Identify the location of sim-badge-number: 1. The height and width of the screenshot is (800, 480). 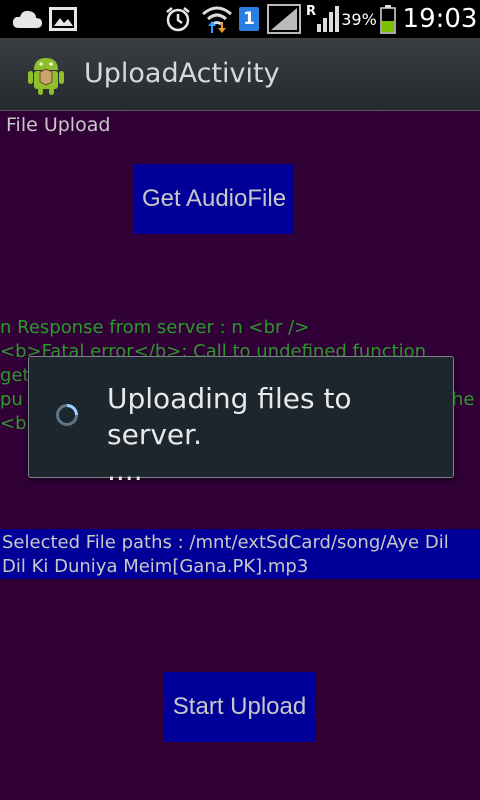
(249, 19).